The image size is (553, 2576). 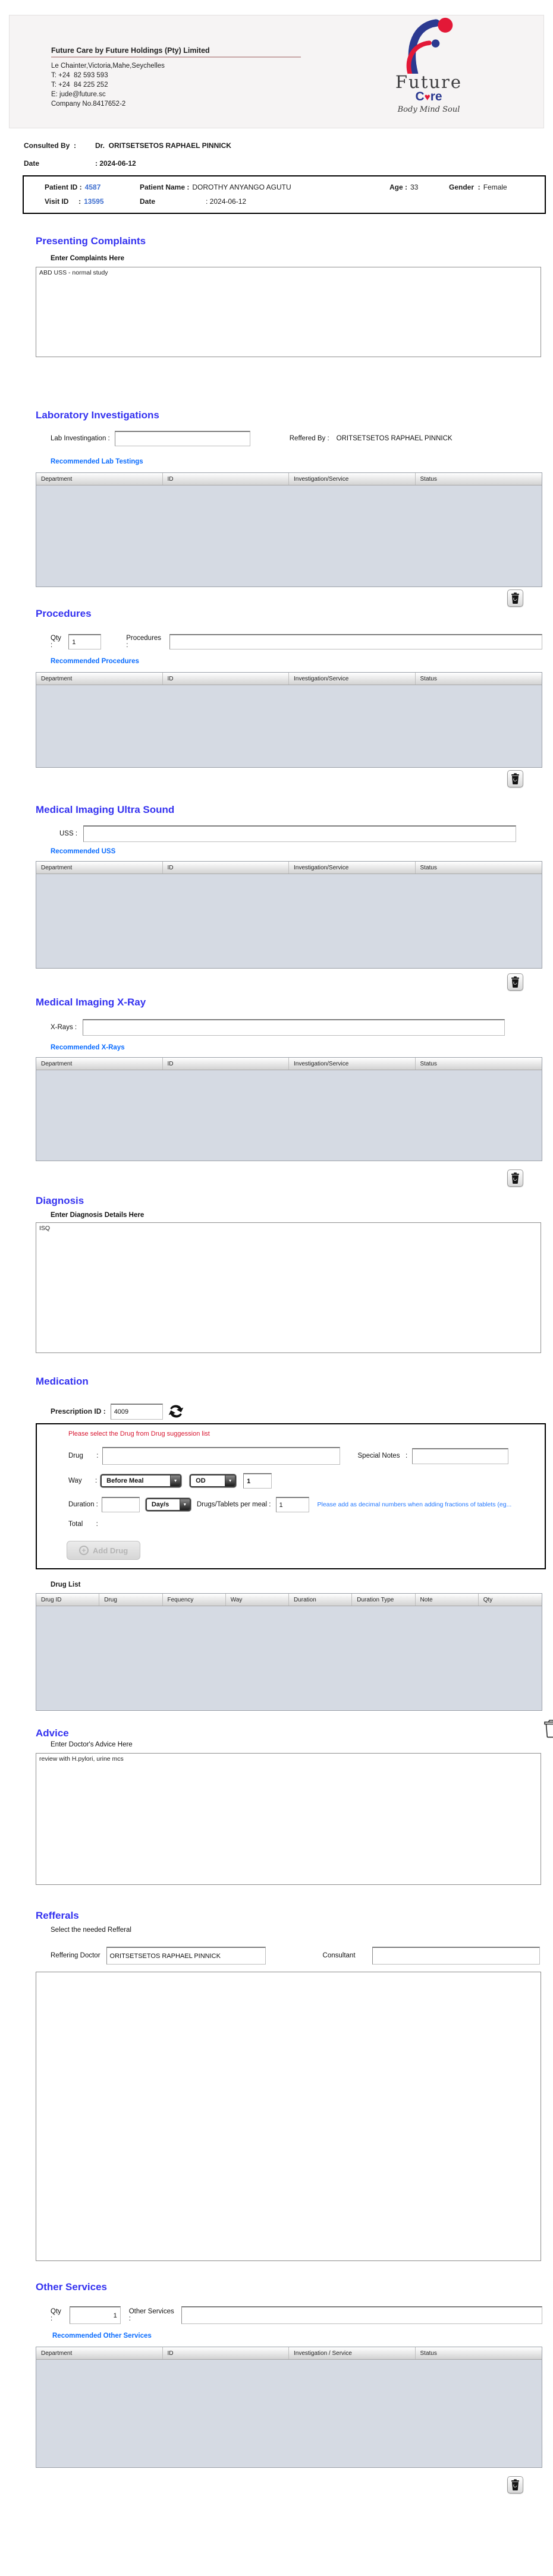 I want to click on uss-table-body, so click(x=289, y=921).